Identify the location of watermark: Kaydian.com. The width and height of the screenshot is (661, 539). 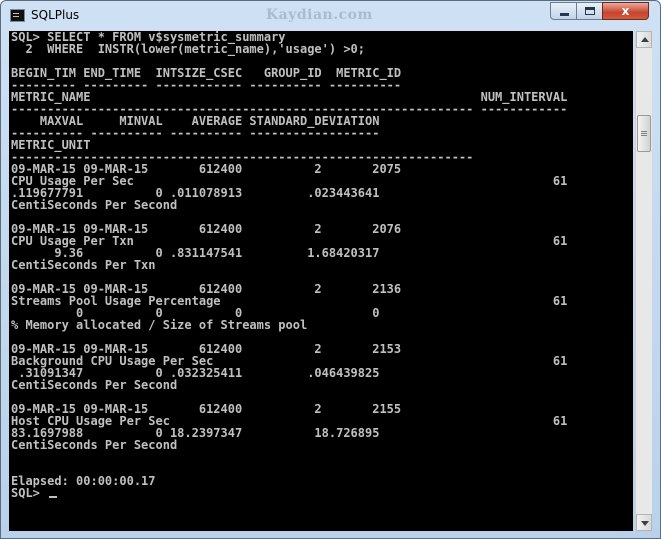
(319, 15).